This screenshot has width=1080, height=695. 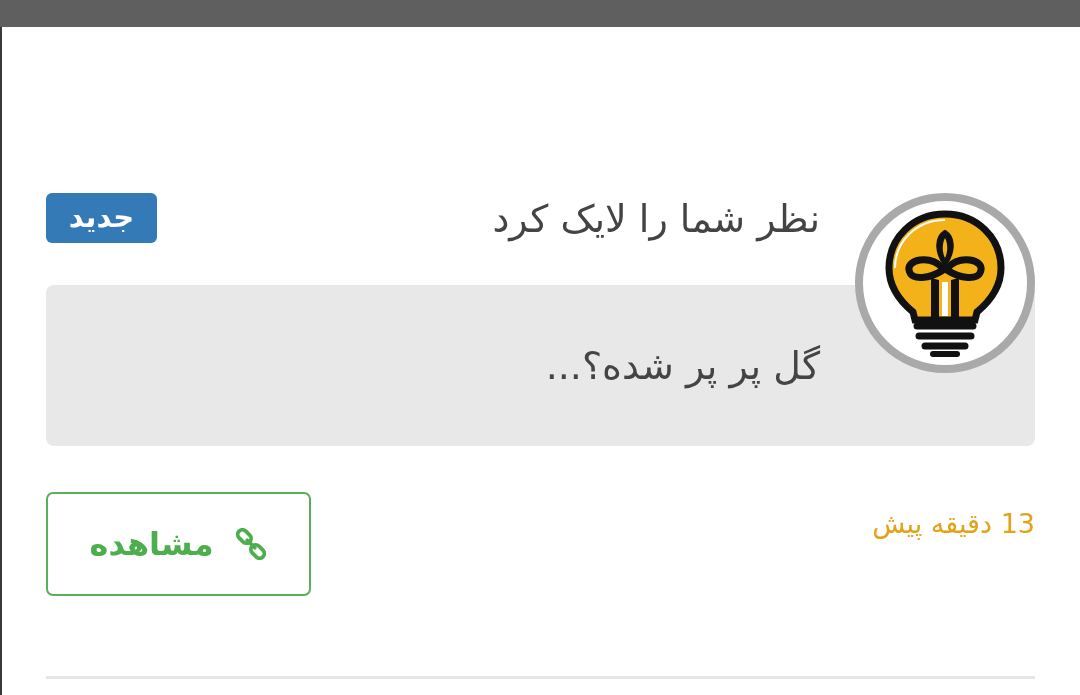 What do you see at coordinates (656, 220) in the screenshot?
I see `notification-title: نظر شما را لایک کرد` at bounding box center [656, 220].